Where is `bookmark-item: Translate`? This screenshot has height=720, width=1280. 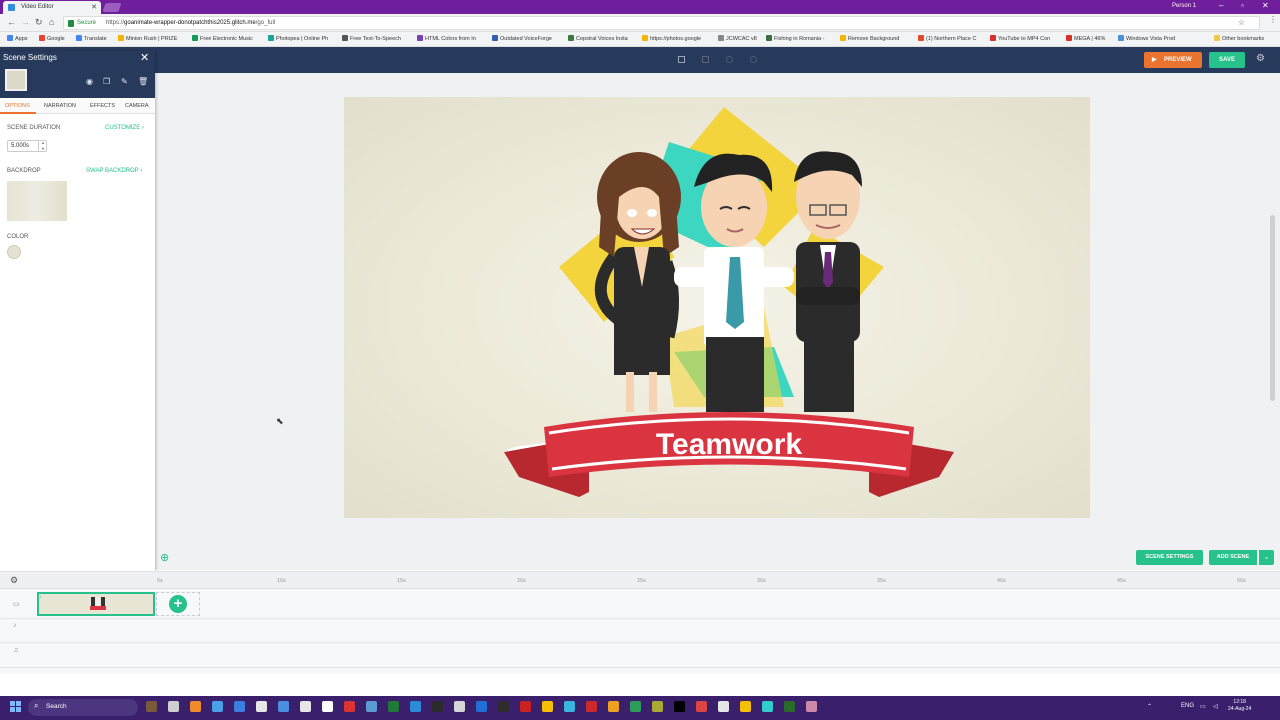
bookmark-item: Translate is located at coordinates (91, 38).